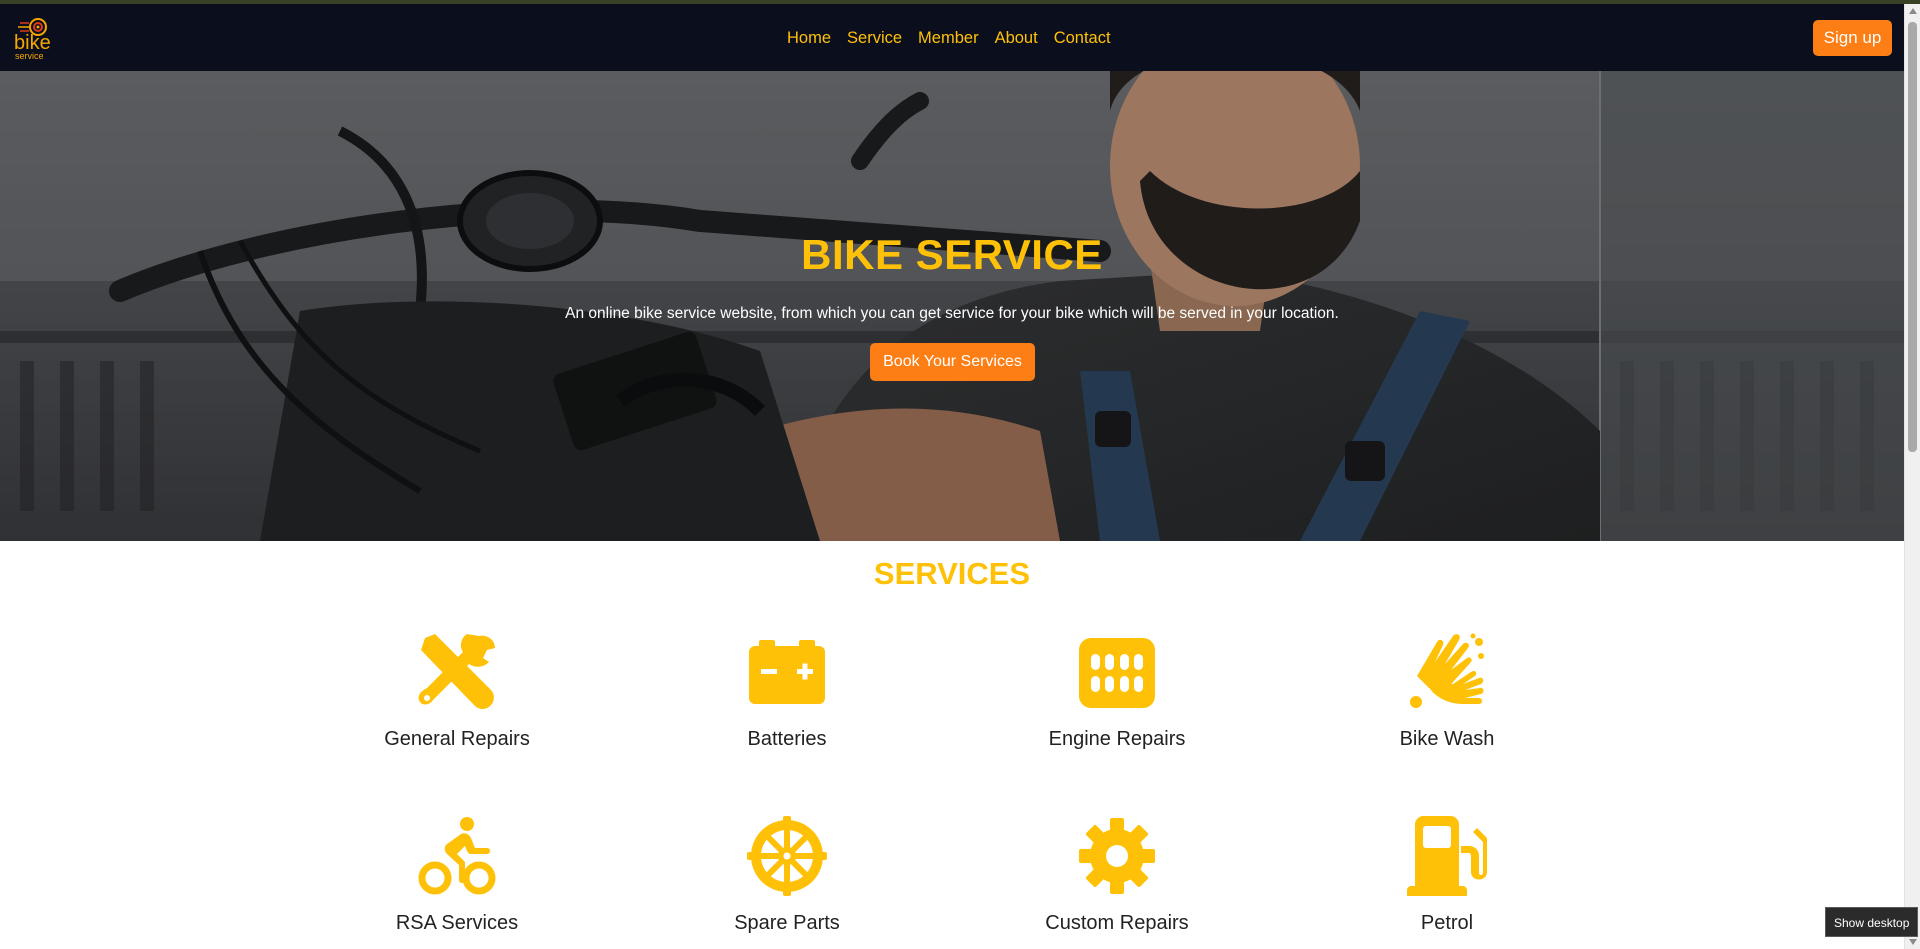 This screenshot has width=1920, height=949. What do you see at coordinates (1447, 739) in the screenshot?
I see `service-label: Bike Wash` at bounding box center [1447, 739].